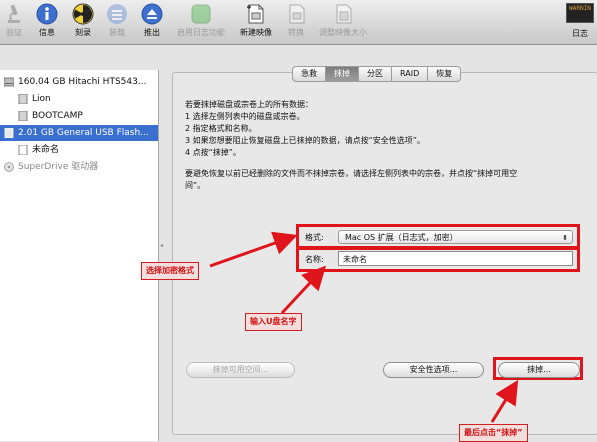  What do you see at coordinates (438, 259) in the screenshot?
I see `name-highlight-box` at bounding box center [438, 259].